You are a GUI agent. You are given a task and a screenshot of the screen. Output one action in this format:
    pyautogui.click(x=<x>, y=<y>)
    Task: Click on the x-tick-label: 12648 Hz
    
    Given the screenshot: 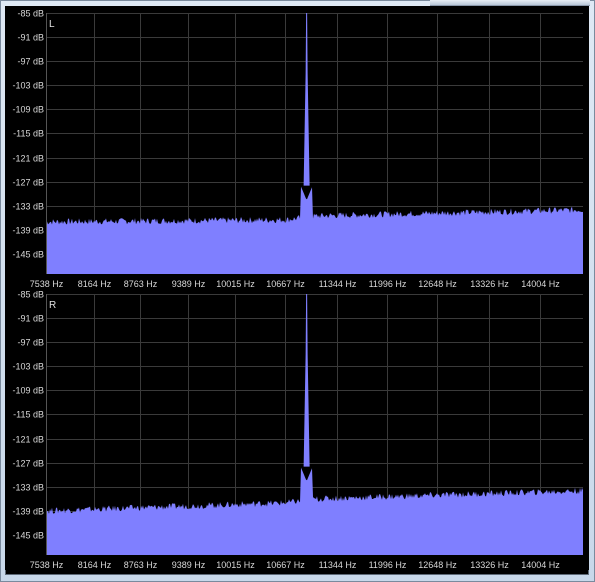 What is the action you would take?
    pyautogui.click(x=437, y=565)
    